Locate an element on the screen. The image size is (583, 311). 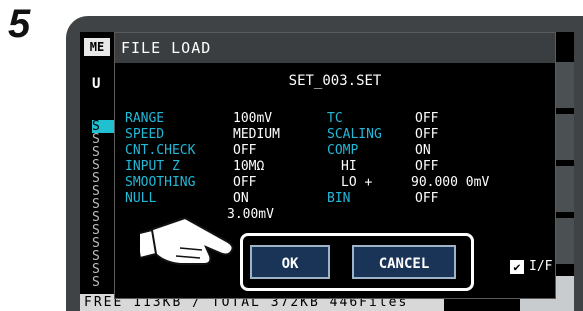
value-smoothing: OFF is located at coordinates (245, 182).